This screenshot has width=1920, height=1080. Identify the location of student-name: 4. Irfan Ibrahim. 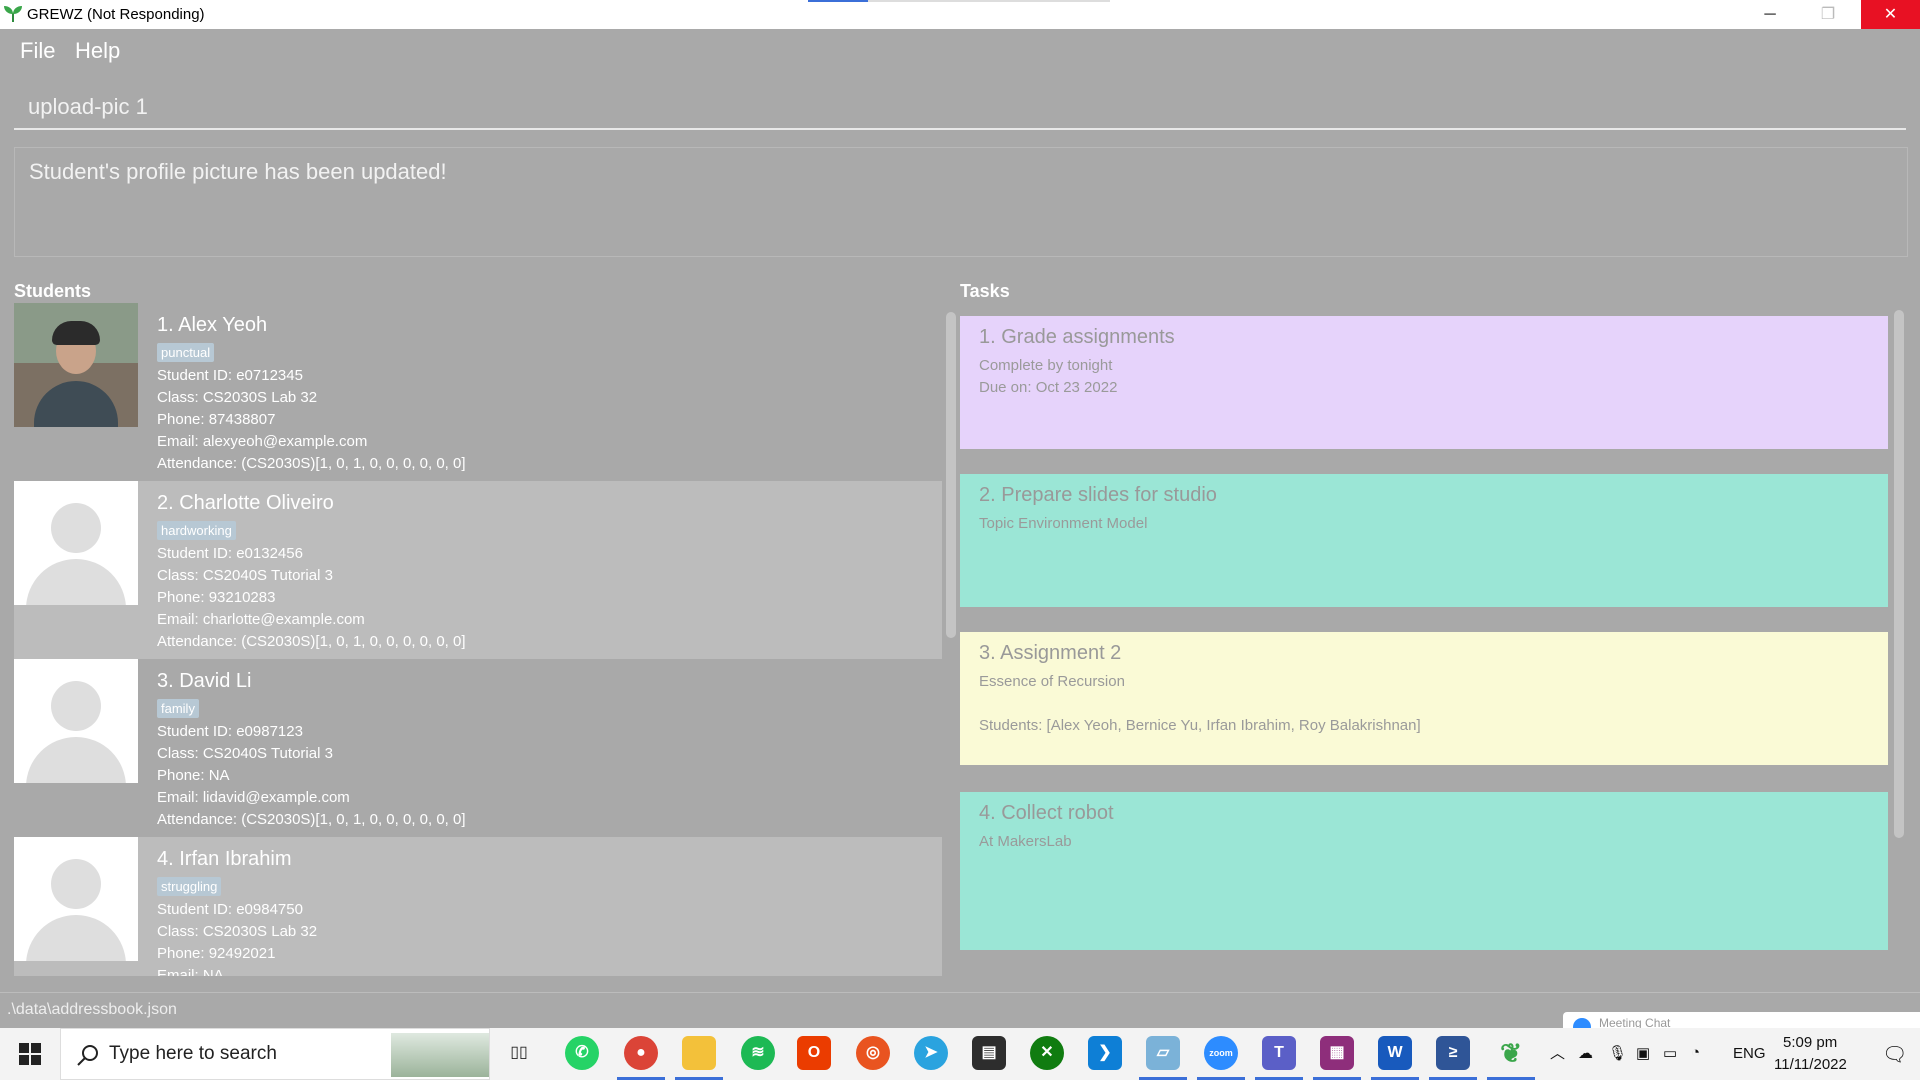
(224, 859).